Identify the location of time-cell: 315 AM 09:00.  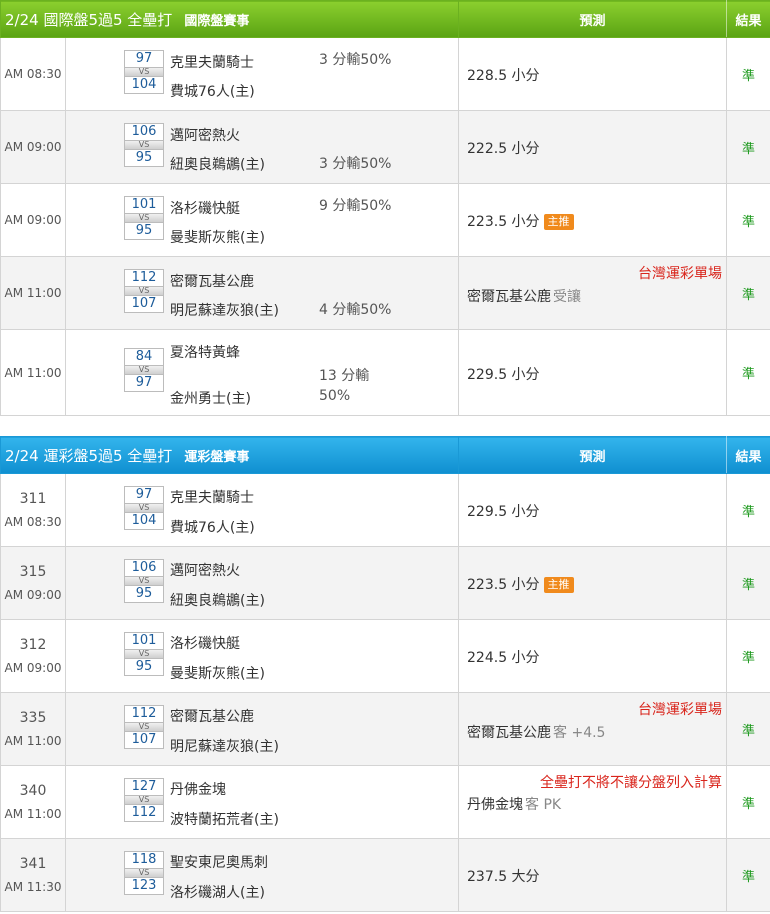
(33, 583).